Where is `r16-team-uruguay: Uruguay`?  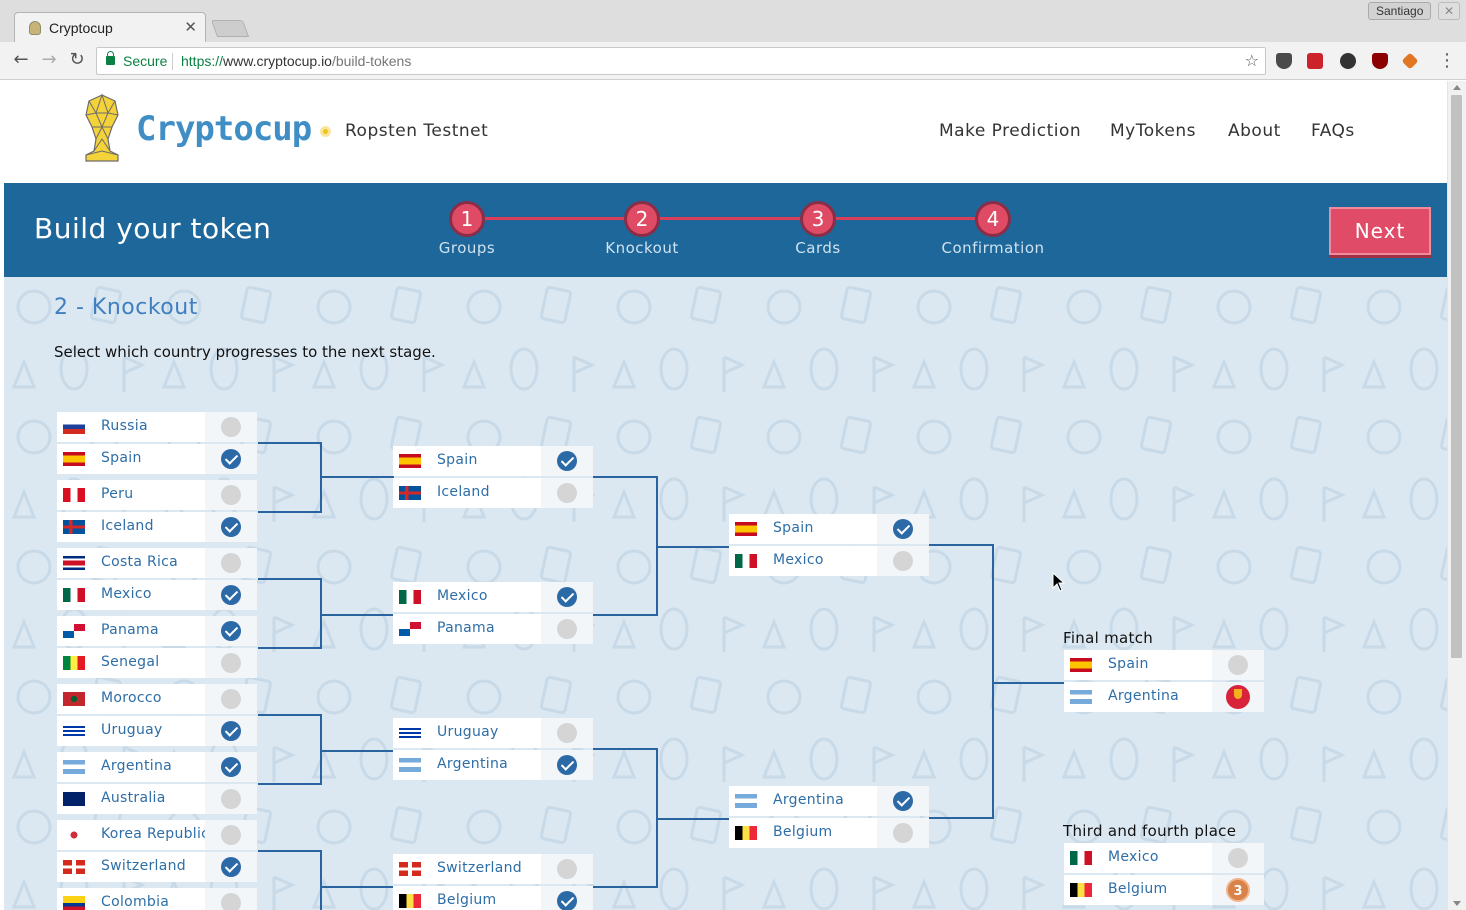 r16-team-uruguay: Uruguay is located at coordinates (157, 731).